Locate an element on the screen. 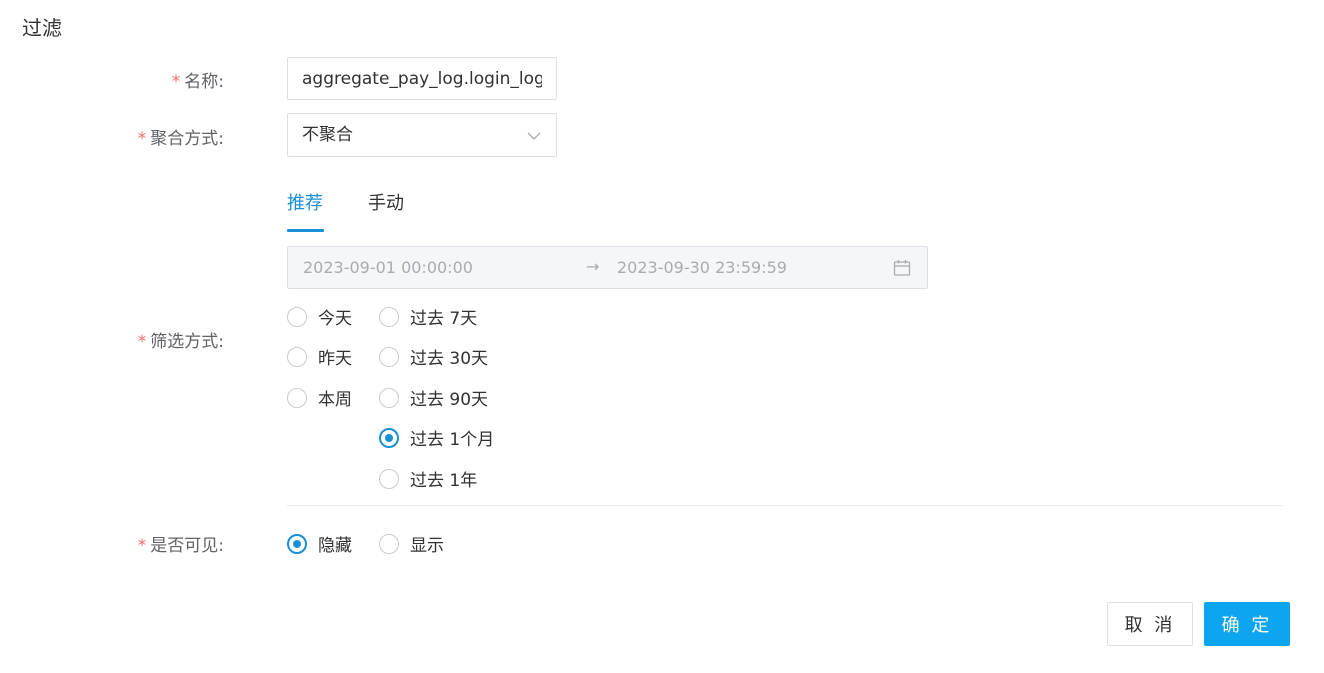 The width and height of the screenshot is (1324, 673). visibility-label-text: 是否可见: is located at coordinates (187, 546).